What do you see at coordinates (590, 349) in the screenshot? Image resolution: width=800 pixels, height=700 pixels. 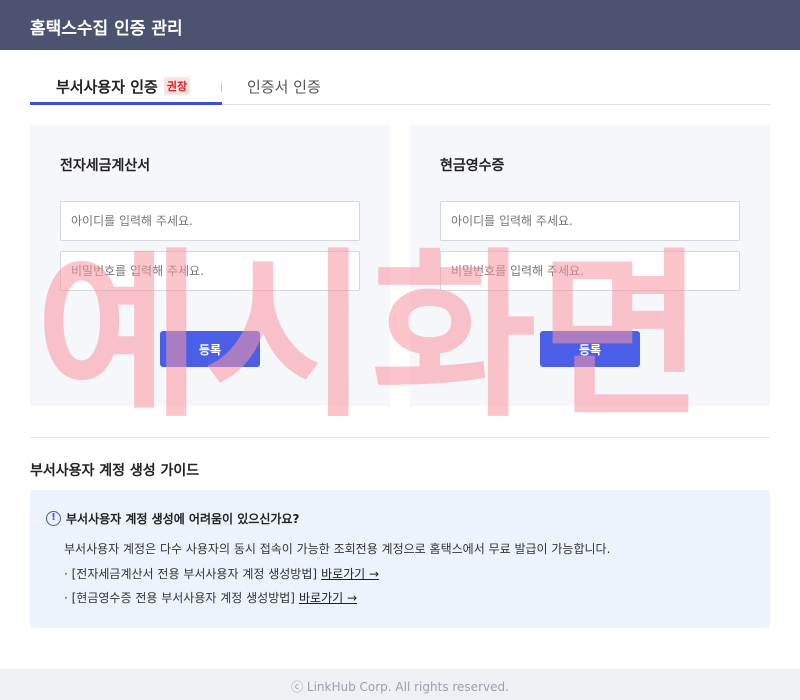 I see `cash-receipt-register-button: 등록` at bounding box center [590, 349].